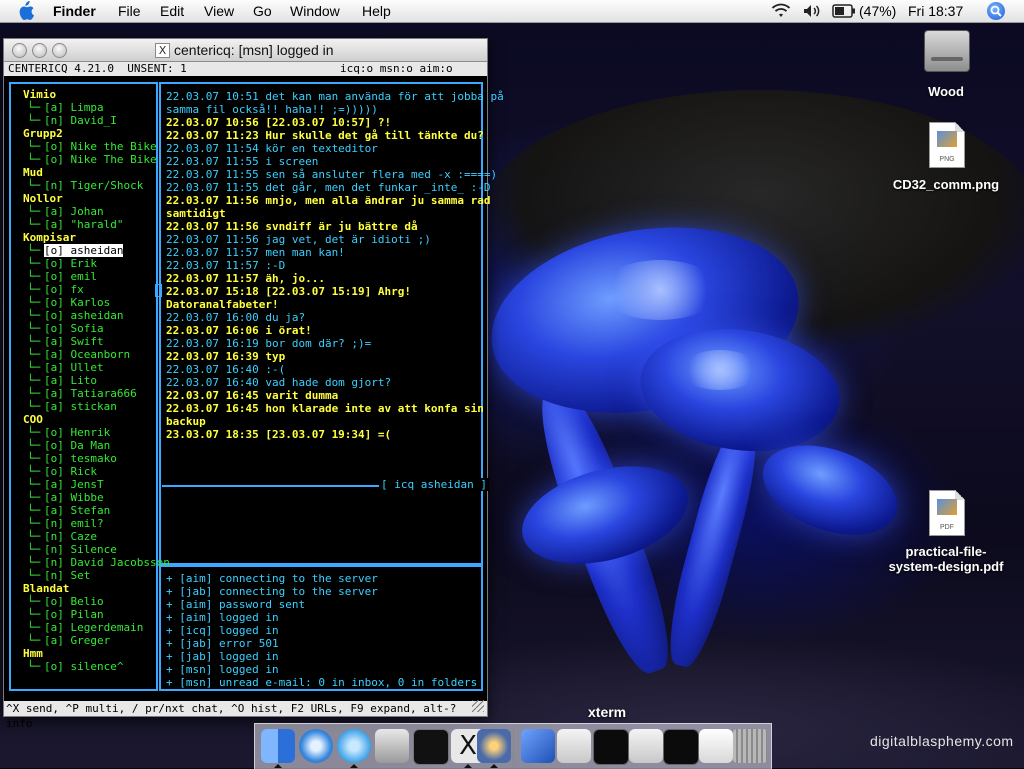 This screenshot has height=769, width=1024. What do you see at coordinates (59, 50) in the screenshot?
I see `zoom-button` at bounding box center [59, 50].